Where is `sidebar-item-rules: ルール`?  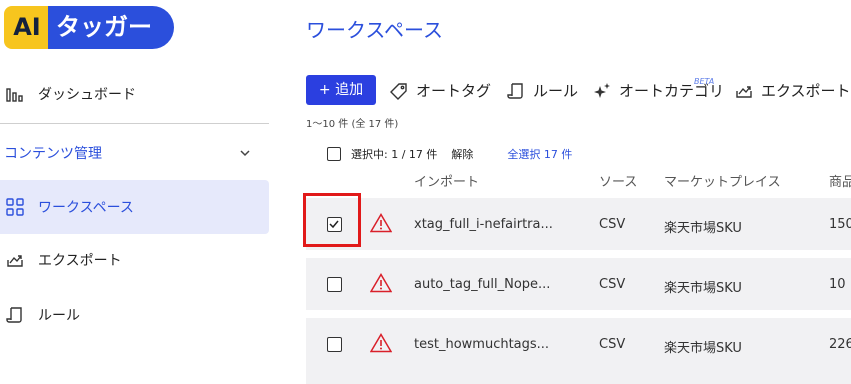
sidebar-item-rules: ルール is located at coordinates (134, 315).